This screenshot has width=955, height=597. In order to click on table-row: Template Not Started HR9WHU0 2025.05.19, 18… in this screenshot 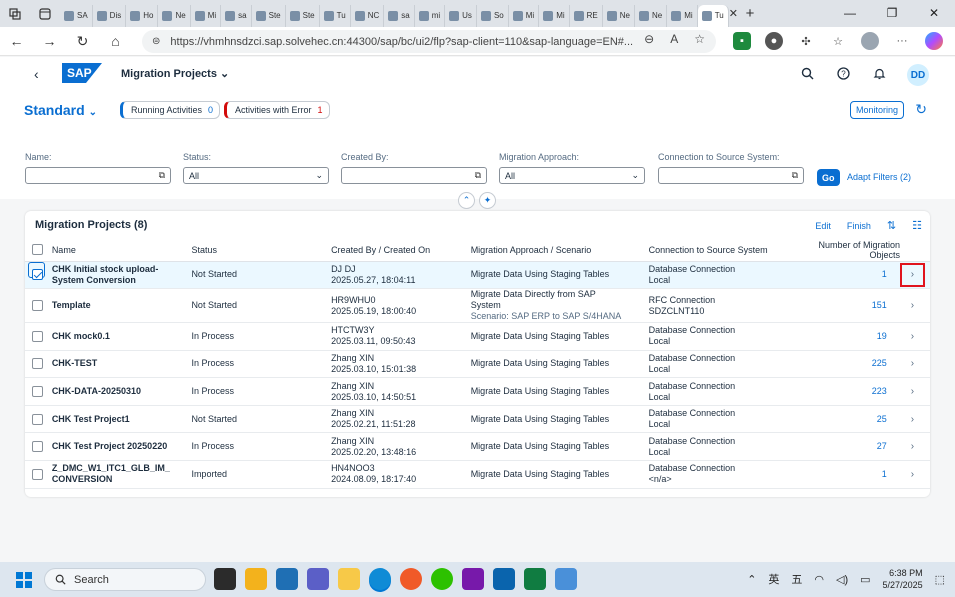, I will do `click(477, 306)`.